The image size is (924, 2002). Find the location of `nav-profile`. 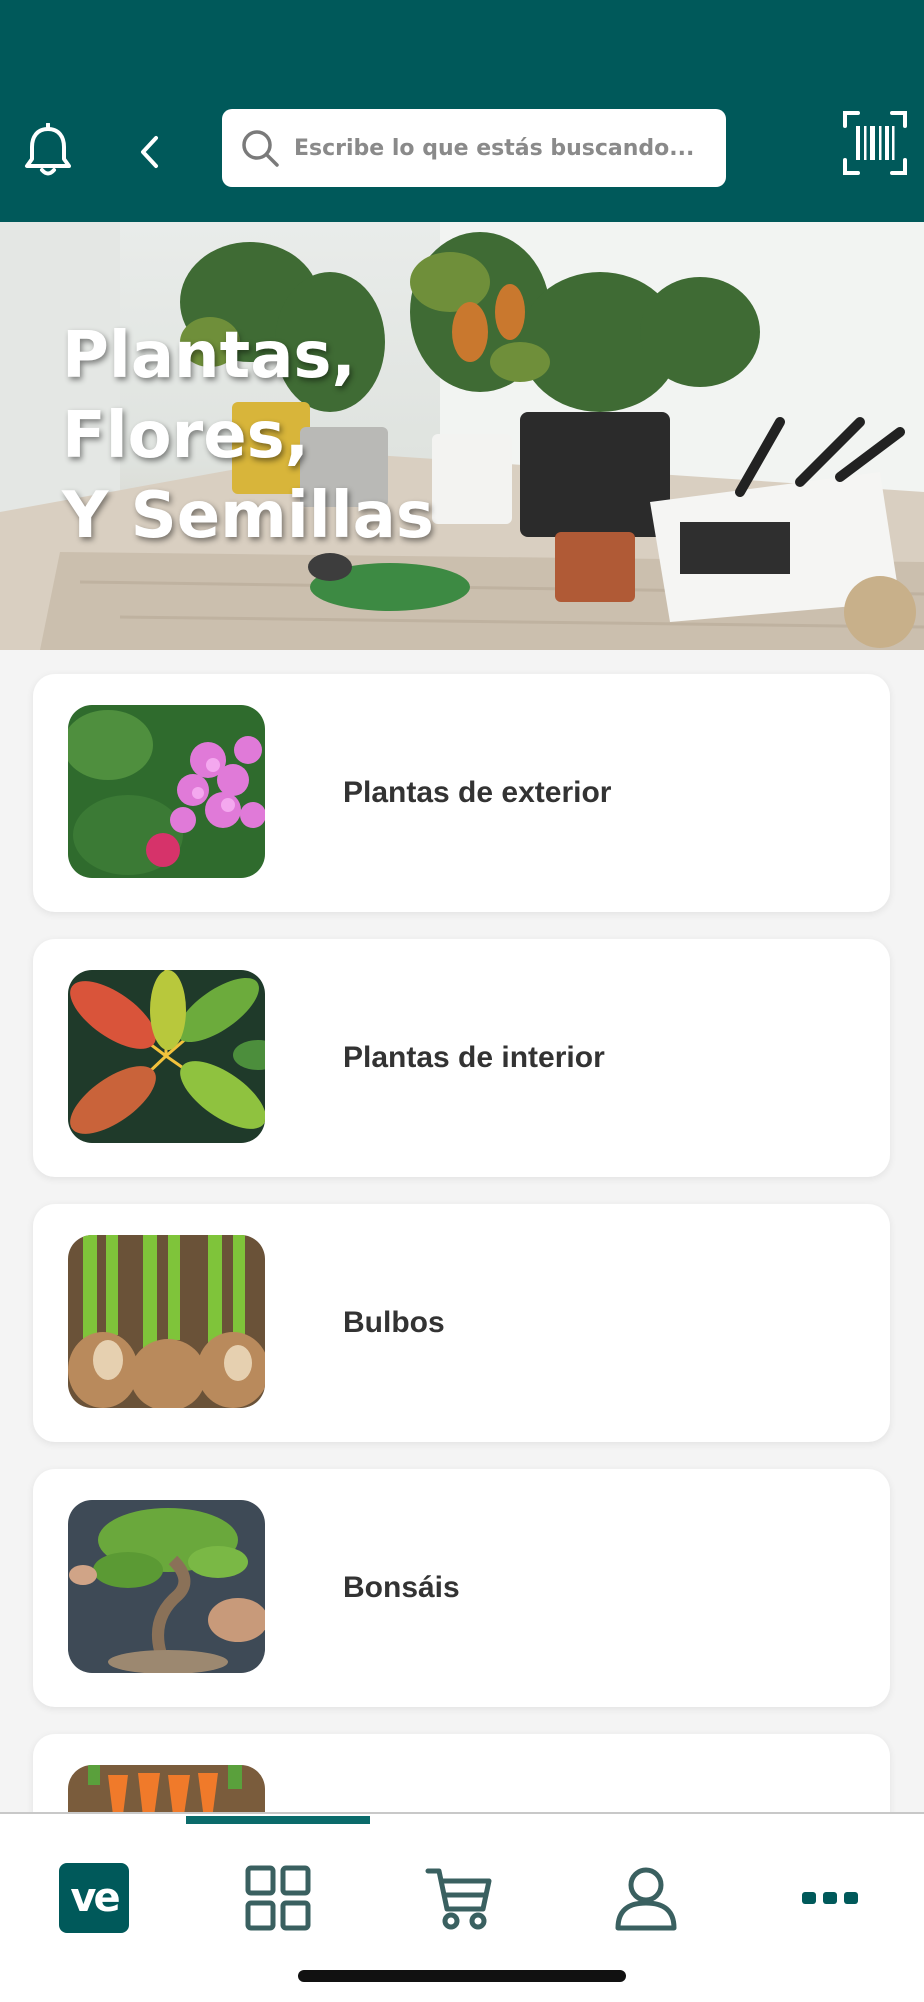

nav-profile is located at coordinates (646, 1898).